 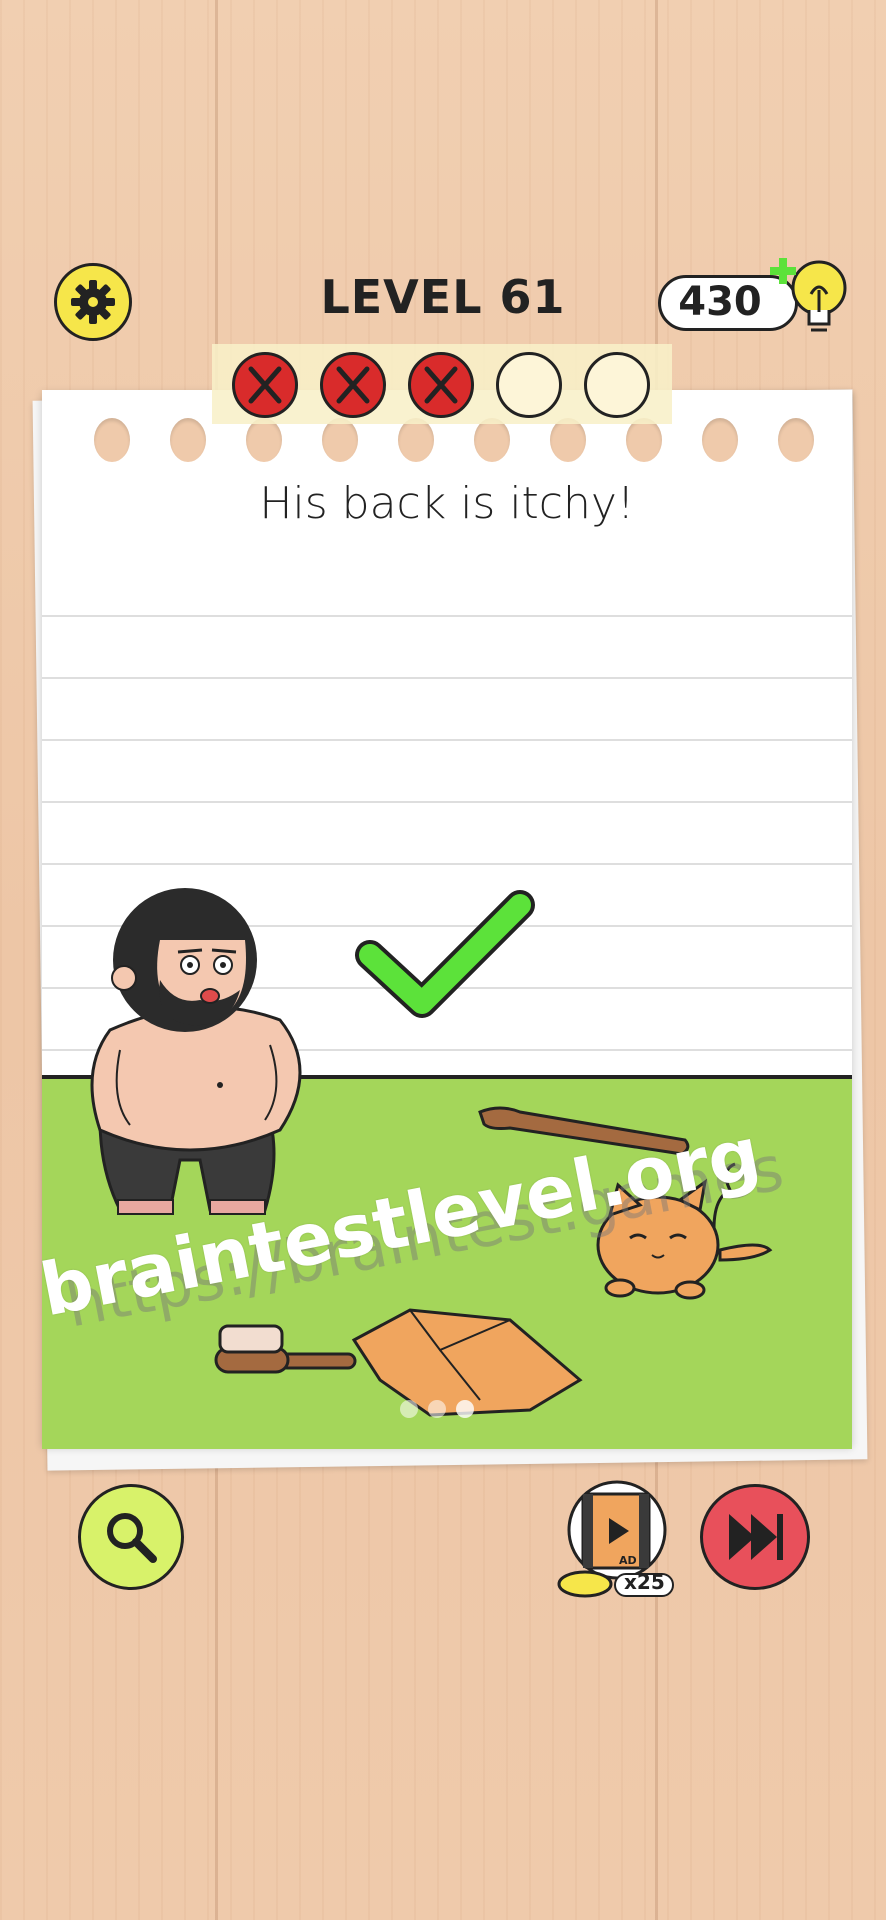 What do you see at coordinates (720, 302) in the screenshot?
I see `hint-points-value: 430` at bounding box center [720, 302].